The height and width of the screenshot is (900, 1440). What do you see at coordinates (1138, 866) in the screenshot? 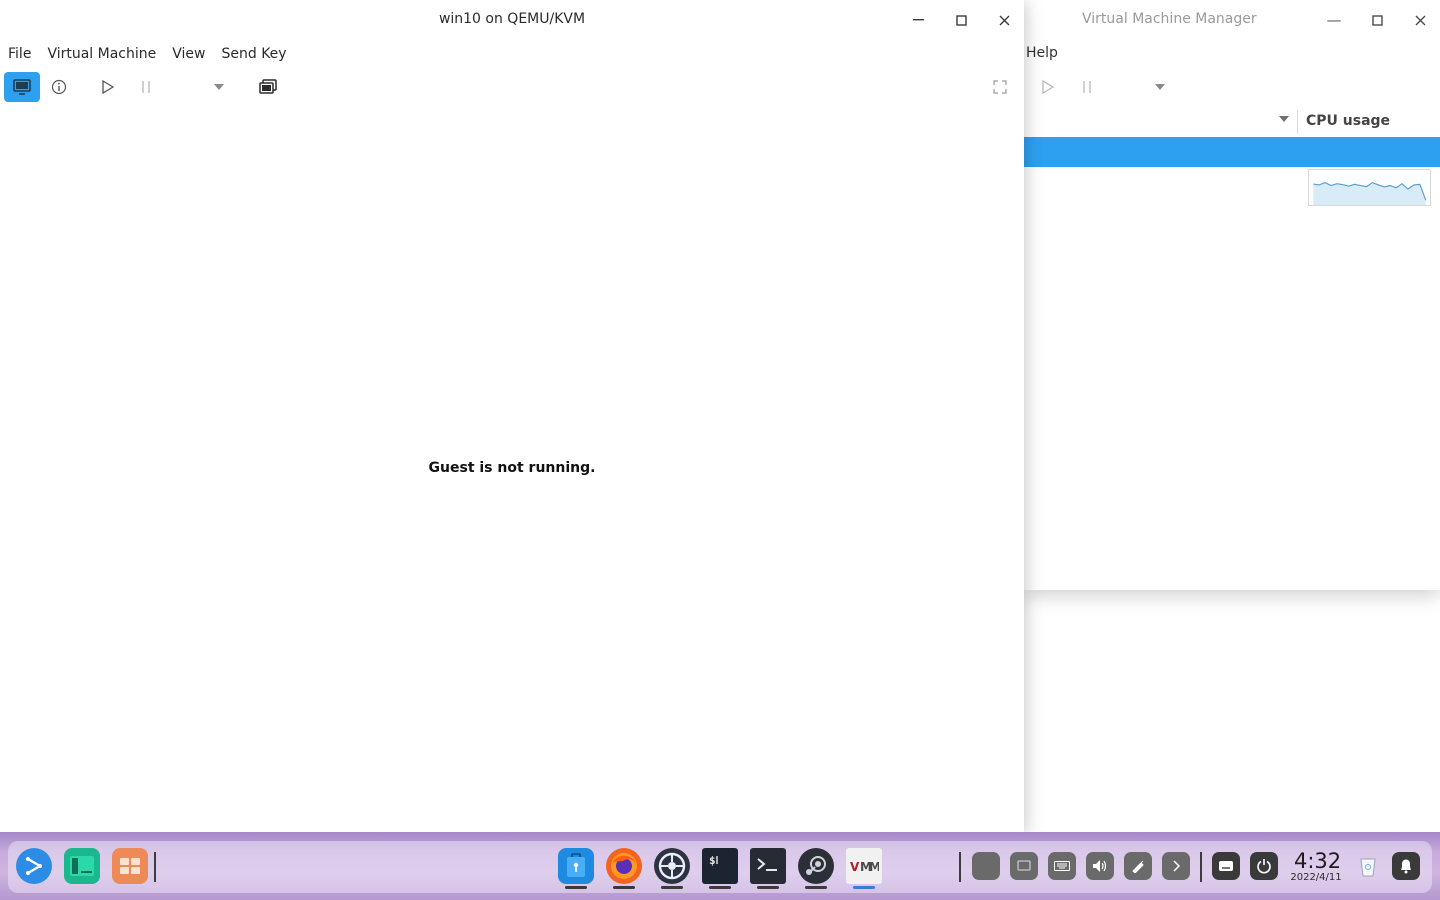
I see `pen-icon` at bounding box center [1138, 866].